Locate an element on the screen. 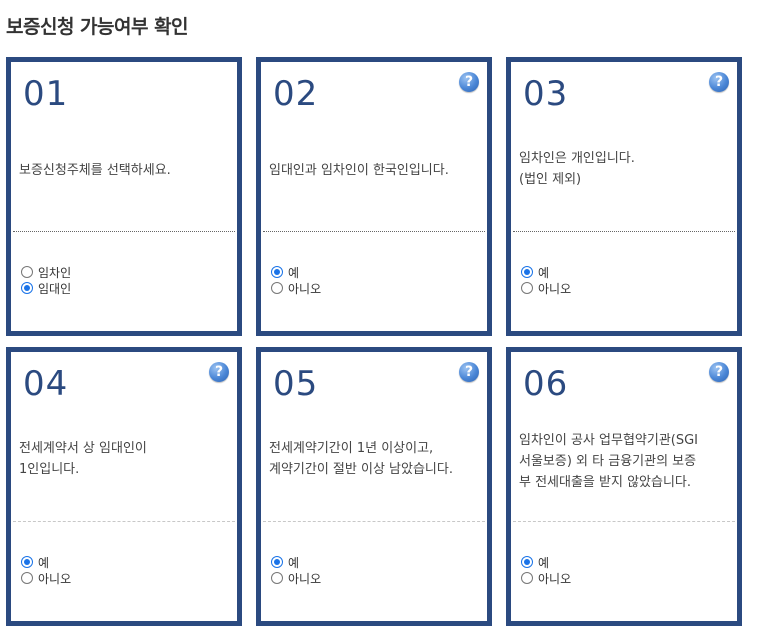 The image size is (779, 632). card-04: 04 ? 전세계약서 상 임대인이 1인입니다. 예 아니오 is located at coordinates (124, 486).